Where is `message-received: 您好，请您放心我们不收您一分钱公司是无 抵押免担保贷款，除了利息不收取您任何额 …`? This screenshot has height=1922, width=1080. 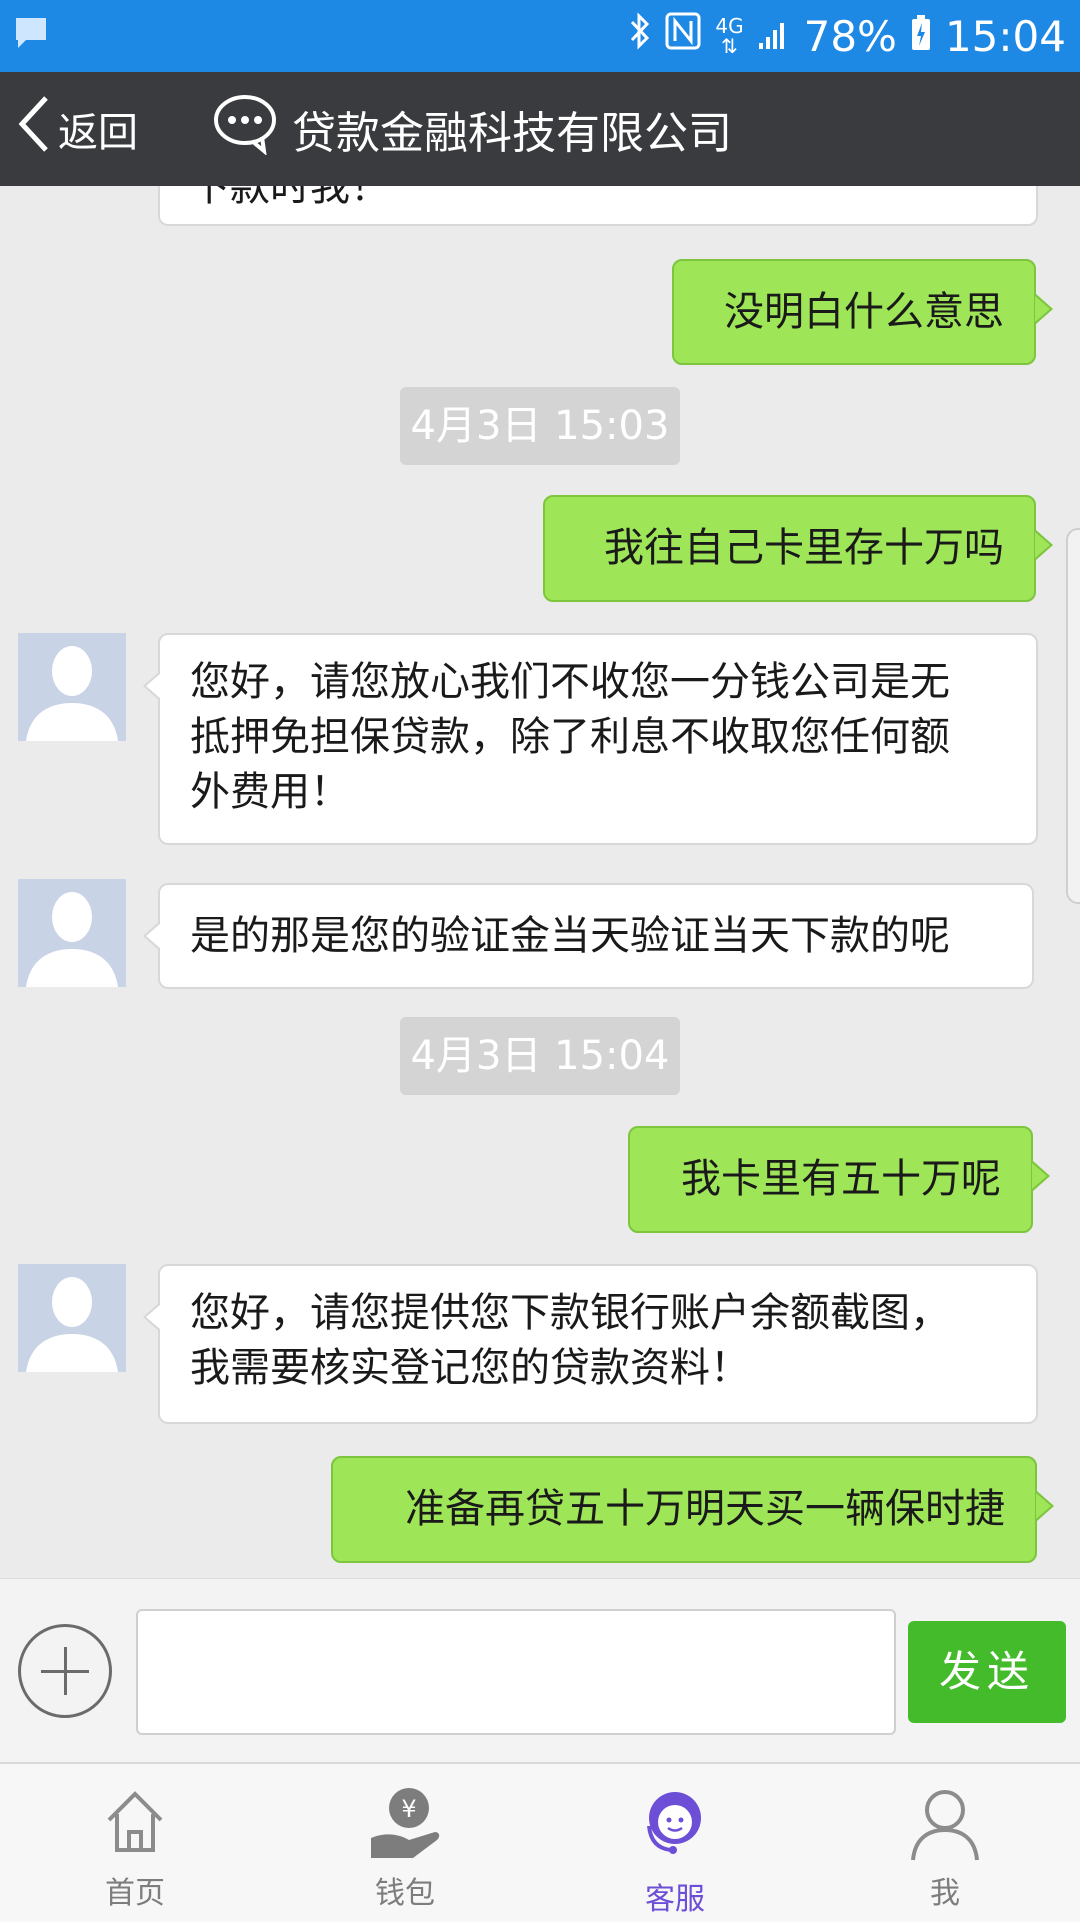
message-received: 您好，请您放心我们不收您一分钱公司是无 抵押免担保贷款，除了利息不收取您任何额 … is located at coordinates (590, 739).